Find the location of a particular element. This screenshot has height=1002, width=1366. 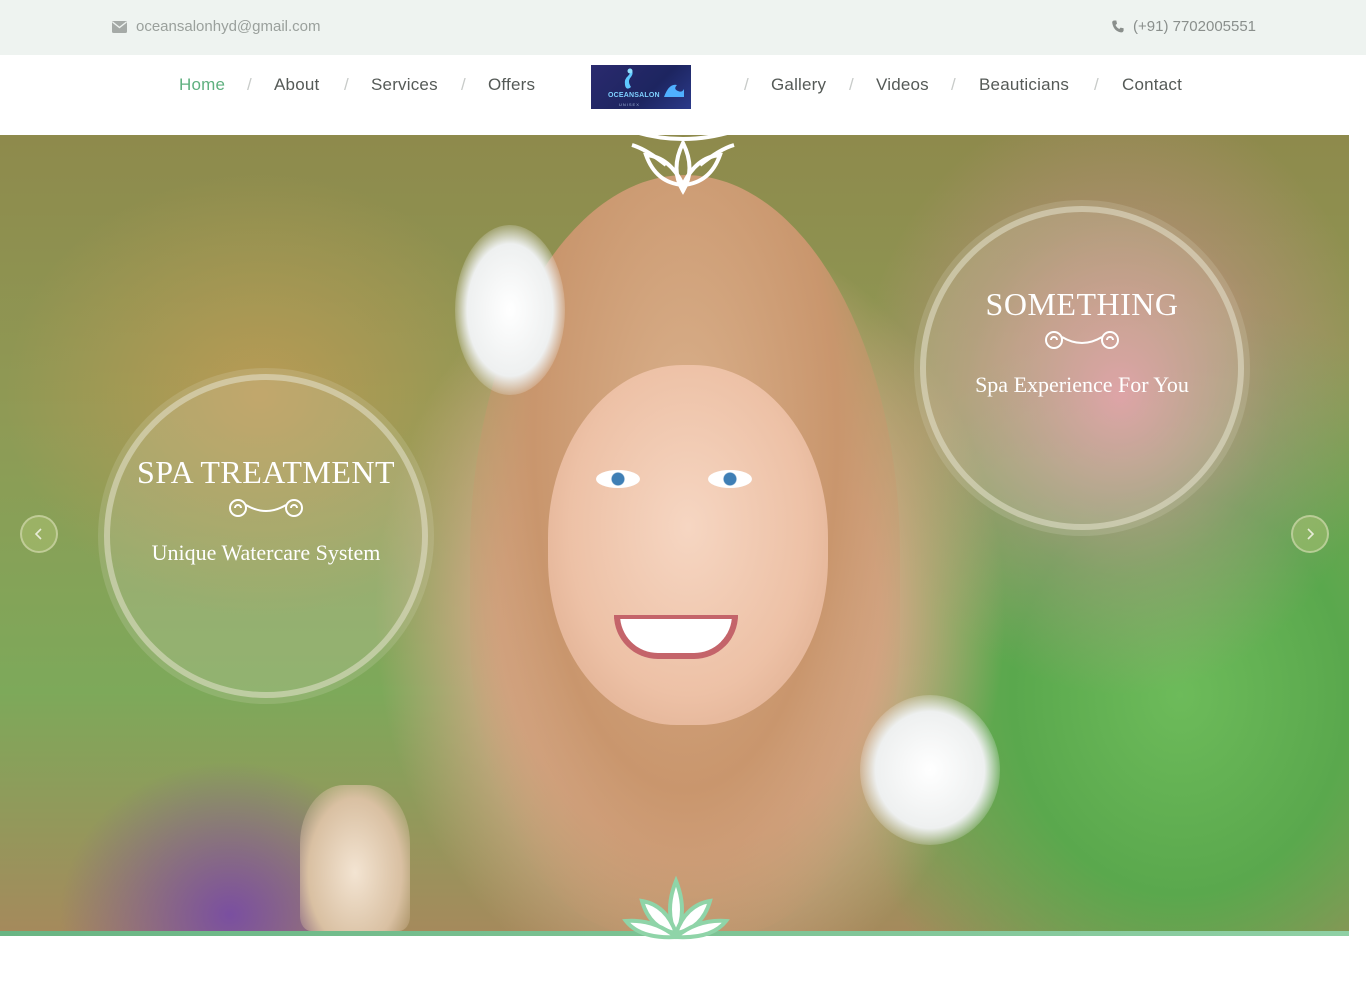

chevron-left-icon is located at coordinates (38, 534).